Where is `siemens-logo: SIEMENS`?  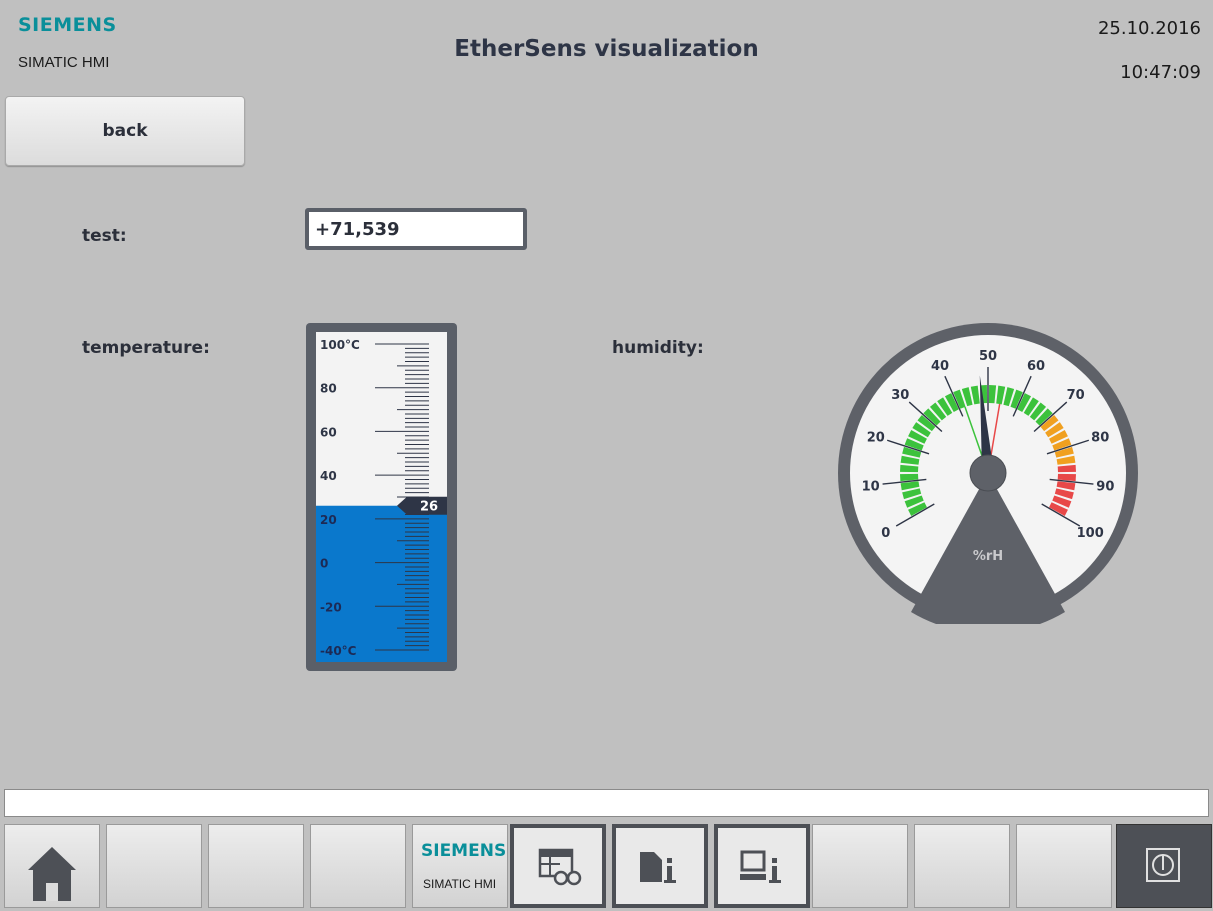 siemens-logo: SIEMENS is located at coordinates (67, 25).